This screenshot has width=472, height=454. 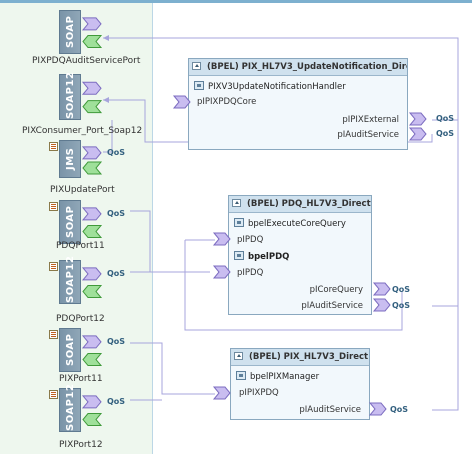 I want to click on service-item: bpelExecuteCoreQuery, so click(x=290, y=223).